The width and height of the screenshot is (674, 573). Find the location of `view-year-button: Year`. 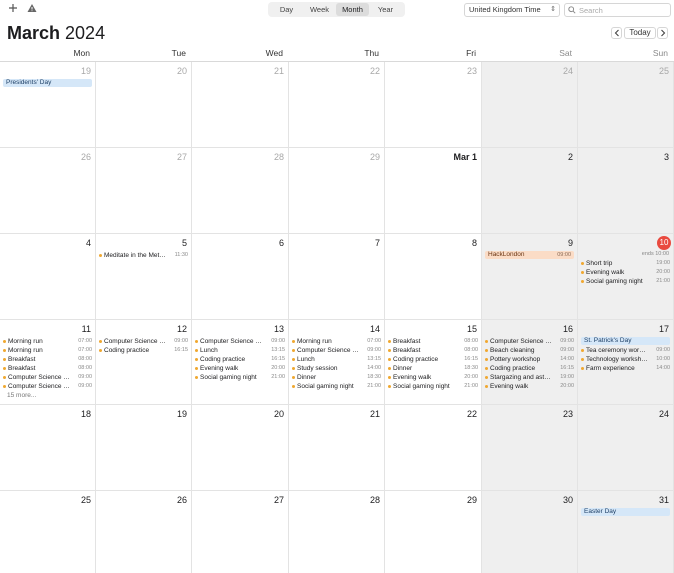

view-year-button: Year is located at coordinates (385, 9).